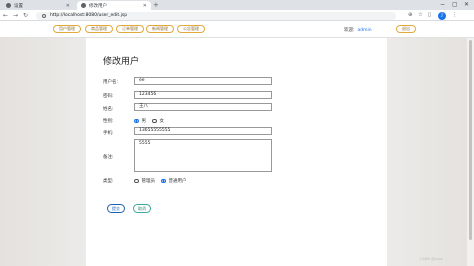  What do you see at coordinates (203, 81) in the screenshot?
I see `username-input: ee` at bounding box center [203, 81].